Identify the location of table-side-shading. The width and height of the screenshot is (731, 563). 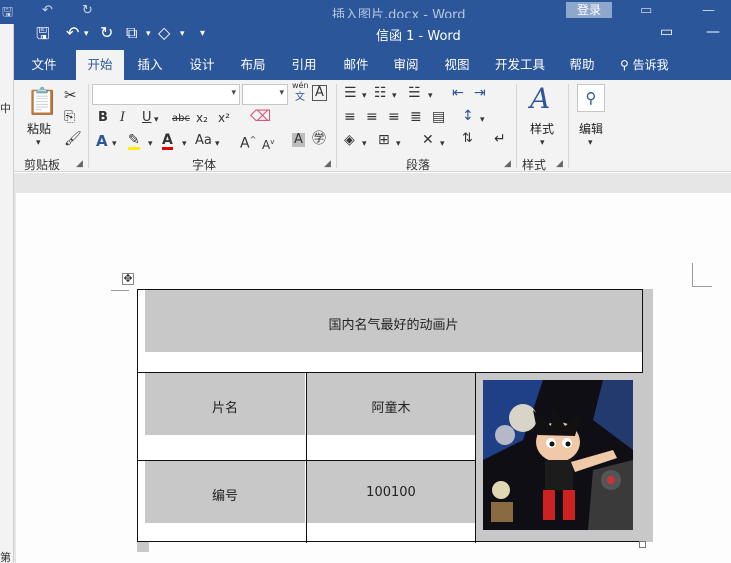
(648, 415).